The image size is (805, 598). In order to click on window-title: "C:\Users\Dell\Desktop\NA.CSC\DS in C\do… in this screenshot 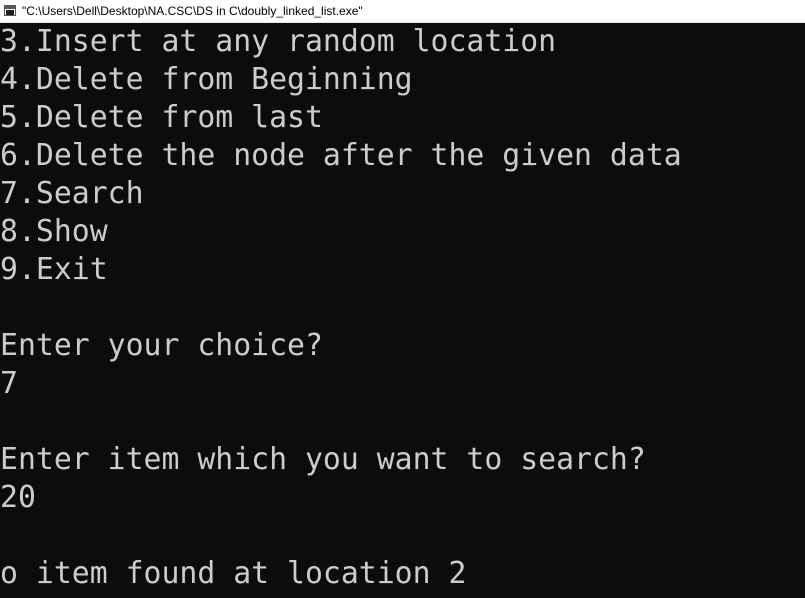, I will do `click(192, 11)`.